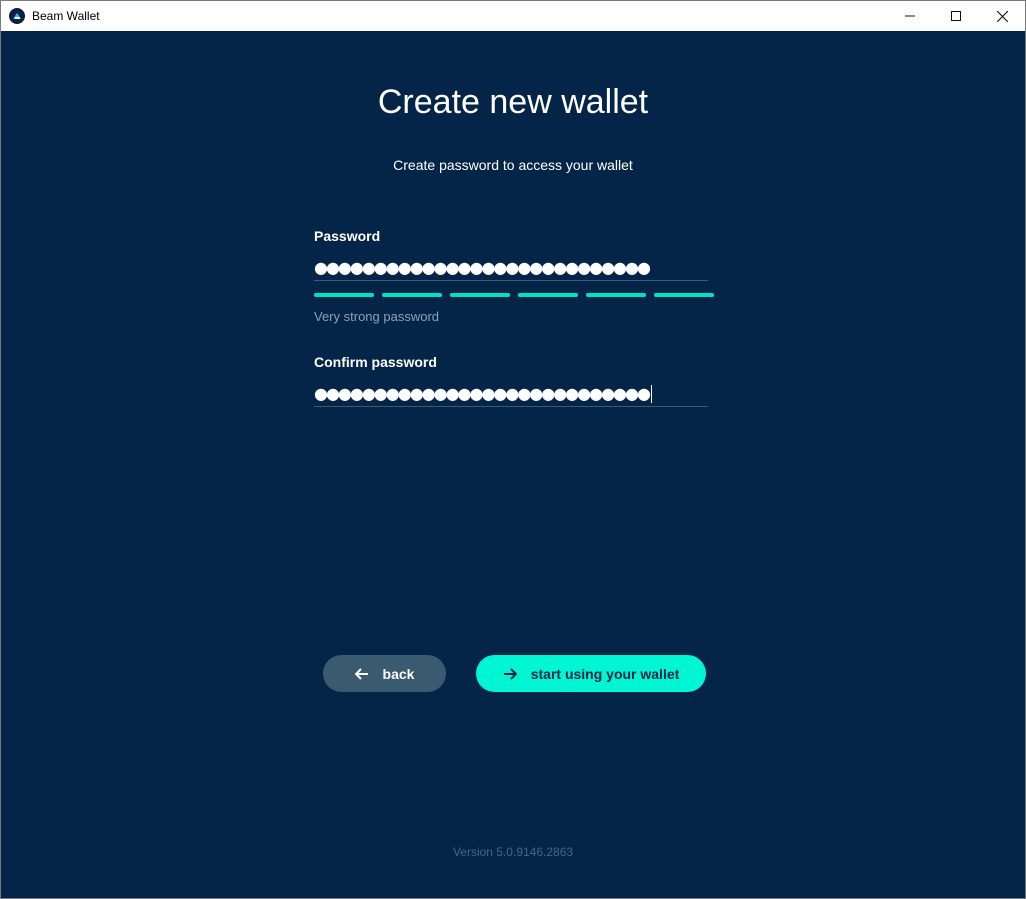 The image size is (1026, 899). Describe the element at coordinates (513, 16) in the screenshot. I see `title-bar: Beam Wallet` at that location.